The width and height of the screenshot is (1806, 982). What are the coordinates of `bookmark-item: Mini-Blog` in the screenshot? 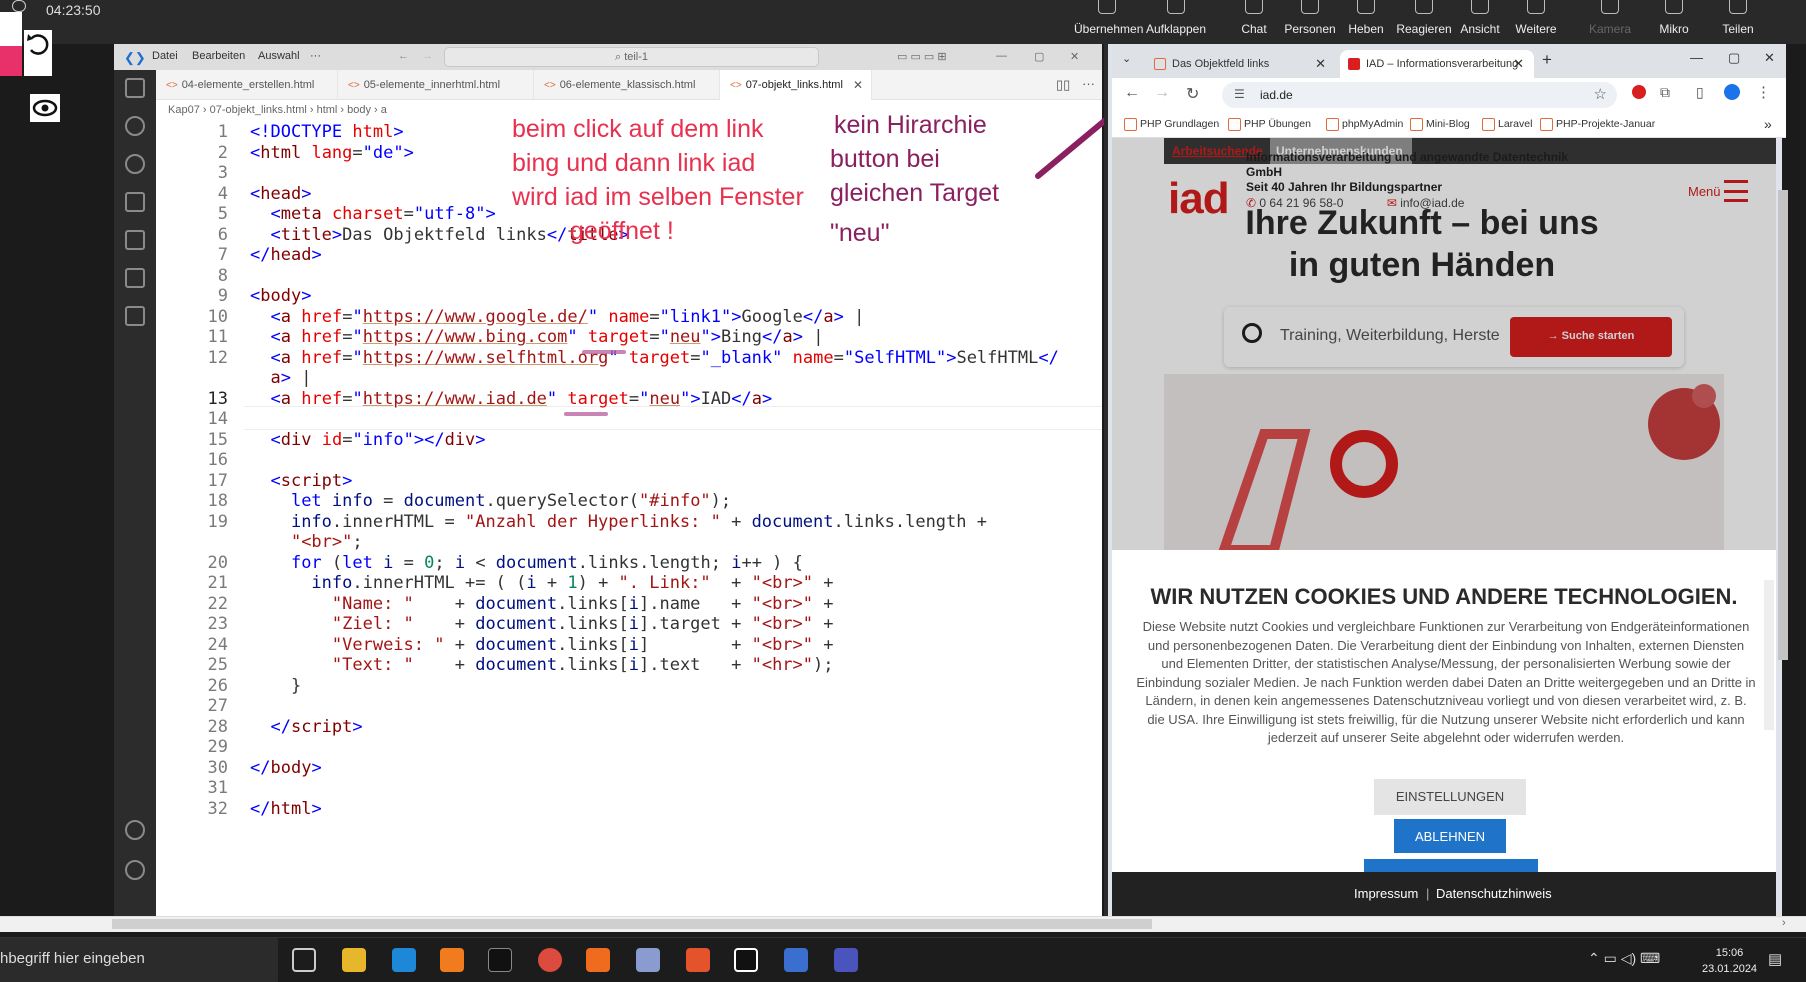 It's located at (1440, 124).